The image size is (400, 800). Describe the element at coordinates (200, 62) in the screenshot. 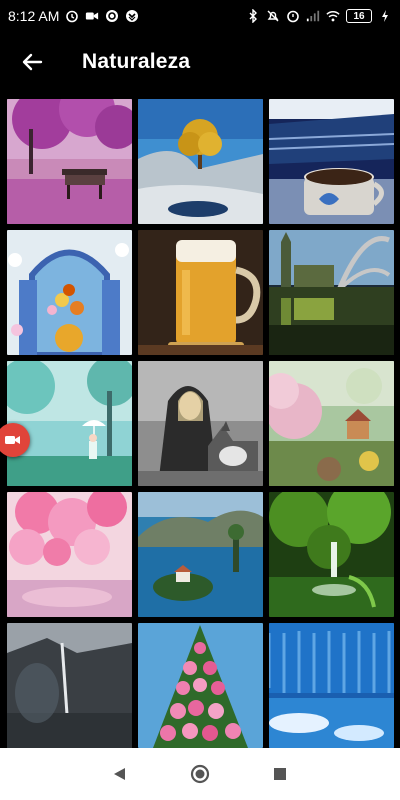

I see `app-bar: Naturaleza` at that location.